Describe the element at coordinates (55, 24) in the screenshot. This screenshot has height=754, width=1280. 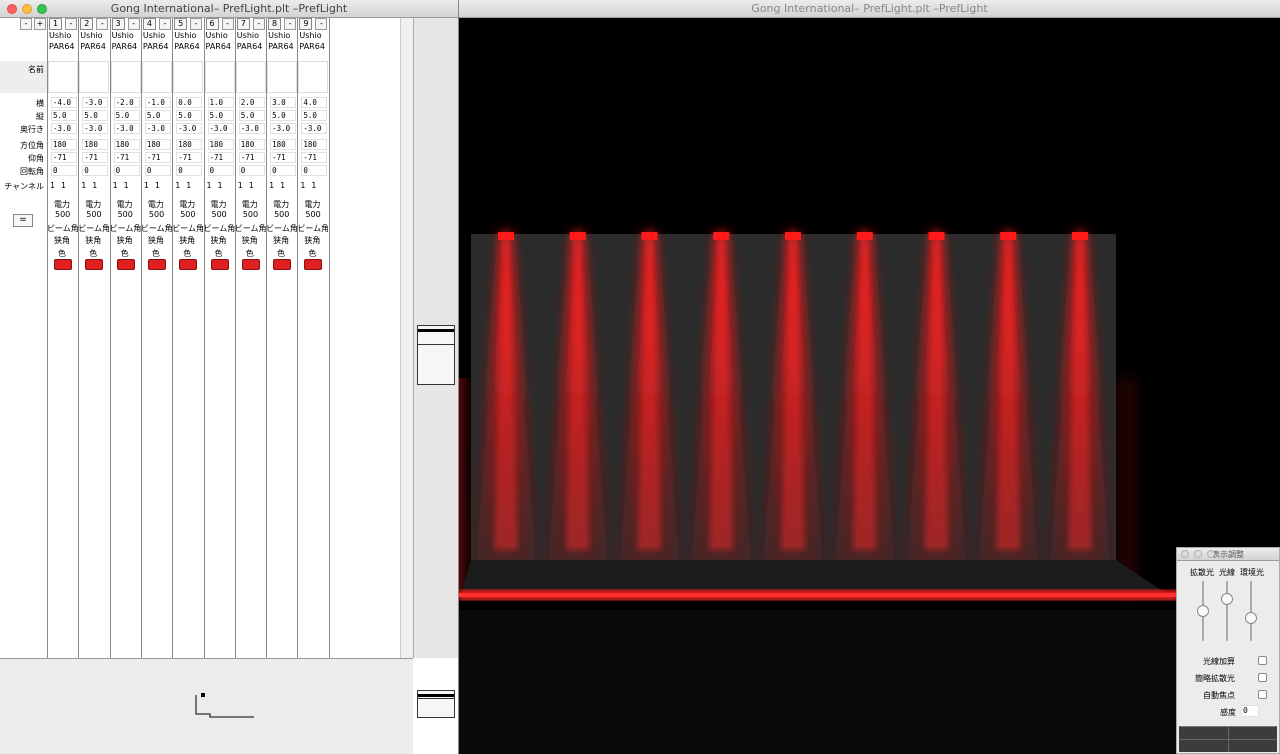
I see `fixture-number: 1` at that location.